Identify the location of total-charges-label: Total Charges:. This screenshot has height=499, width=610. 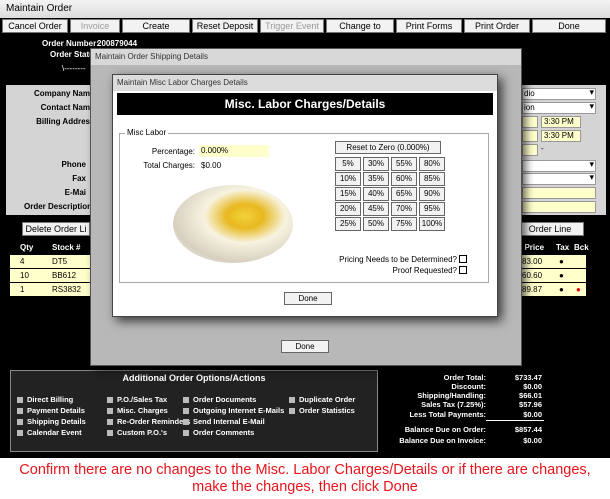
(169, 165).